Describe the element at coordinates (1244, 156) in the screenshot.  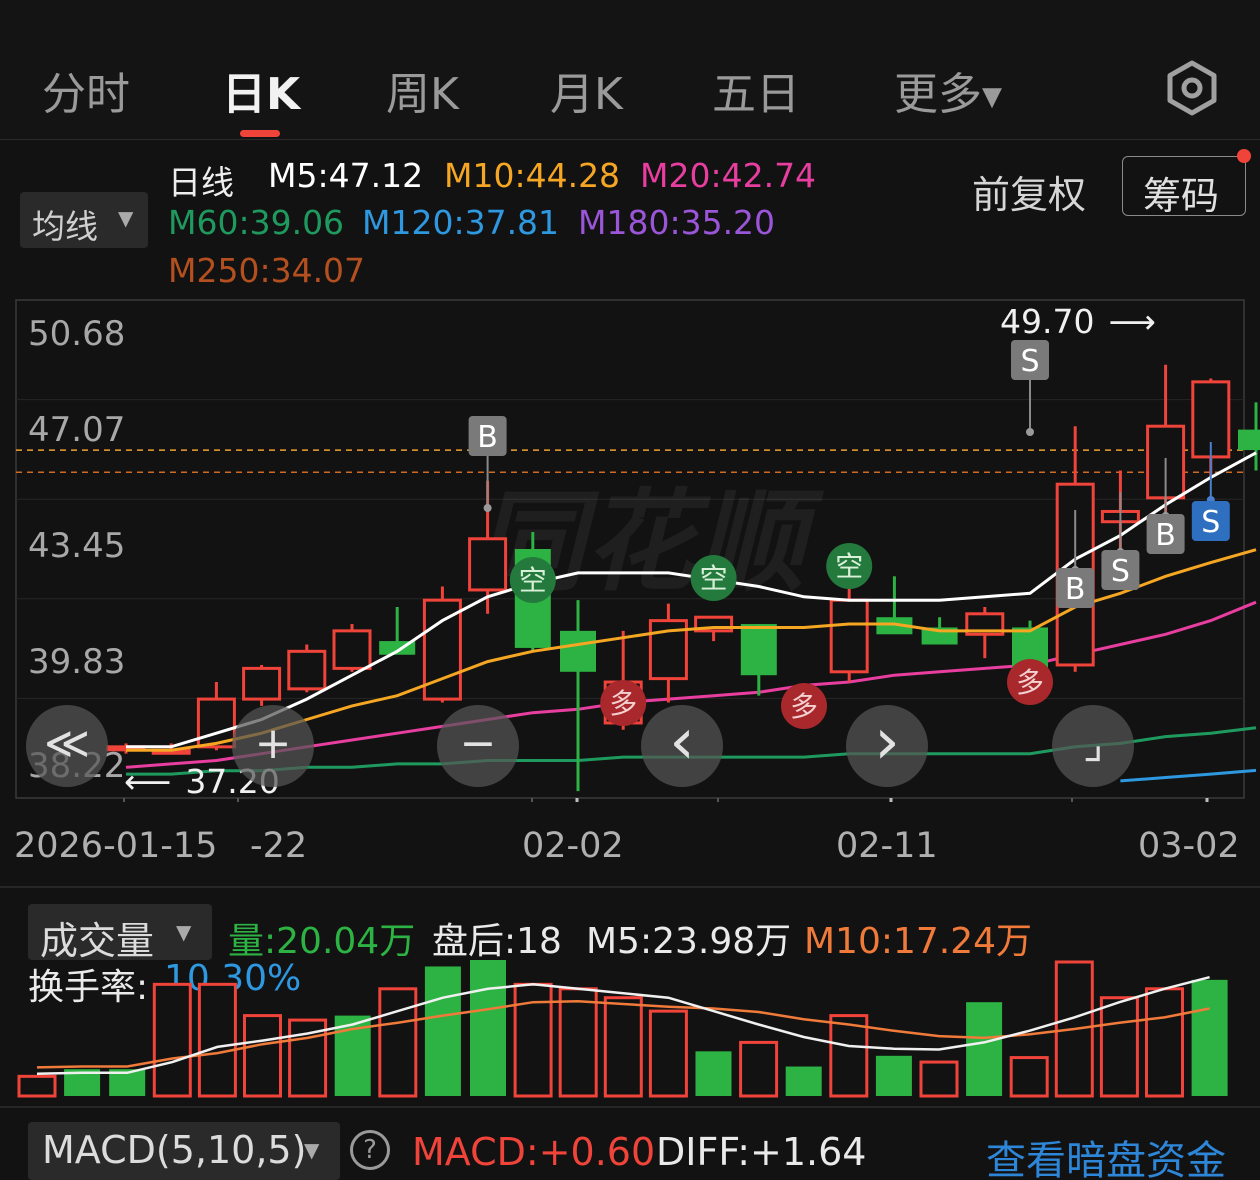
I see `notification-dot` at that location.